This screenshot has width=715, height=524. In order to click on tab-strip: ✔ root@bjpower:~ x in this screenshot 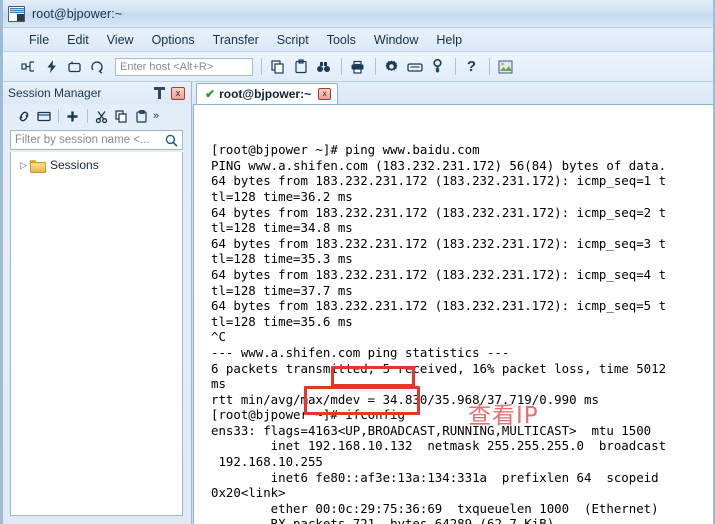, I will do `click(453, 93)`.